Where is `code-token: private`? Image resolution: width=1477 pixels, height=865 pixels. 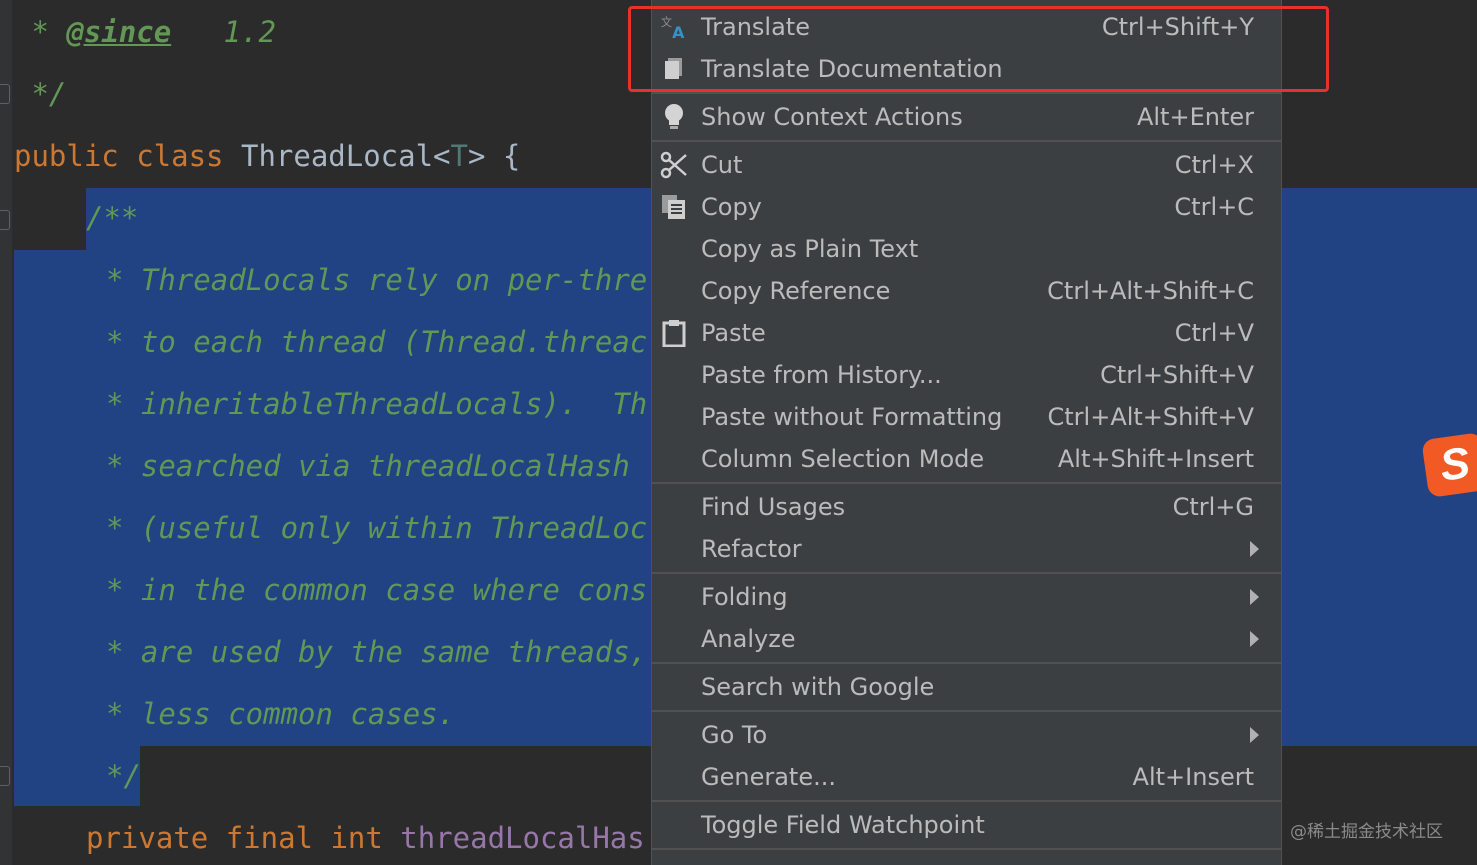 code-token: private is located at coordinates (156, 838).